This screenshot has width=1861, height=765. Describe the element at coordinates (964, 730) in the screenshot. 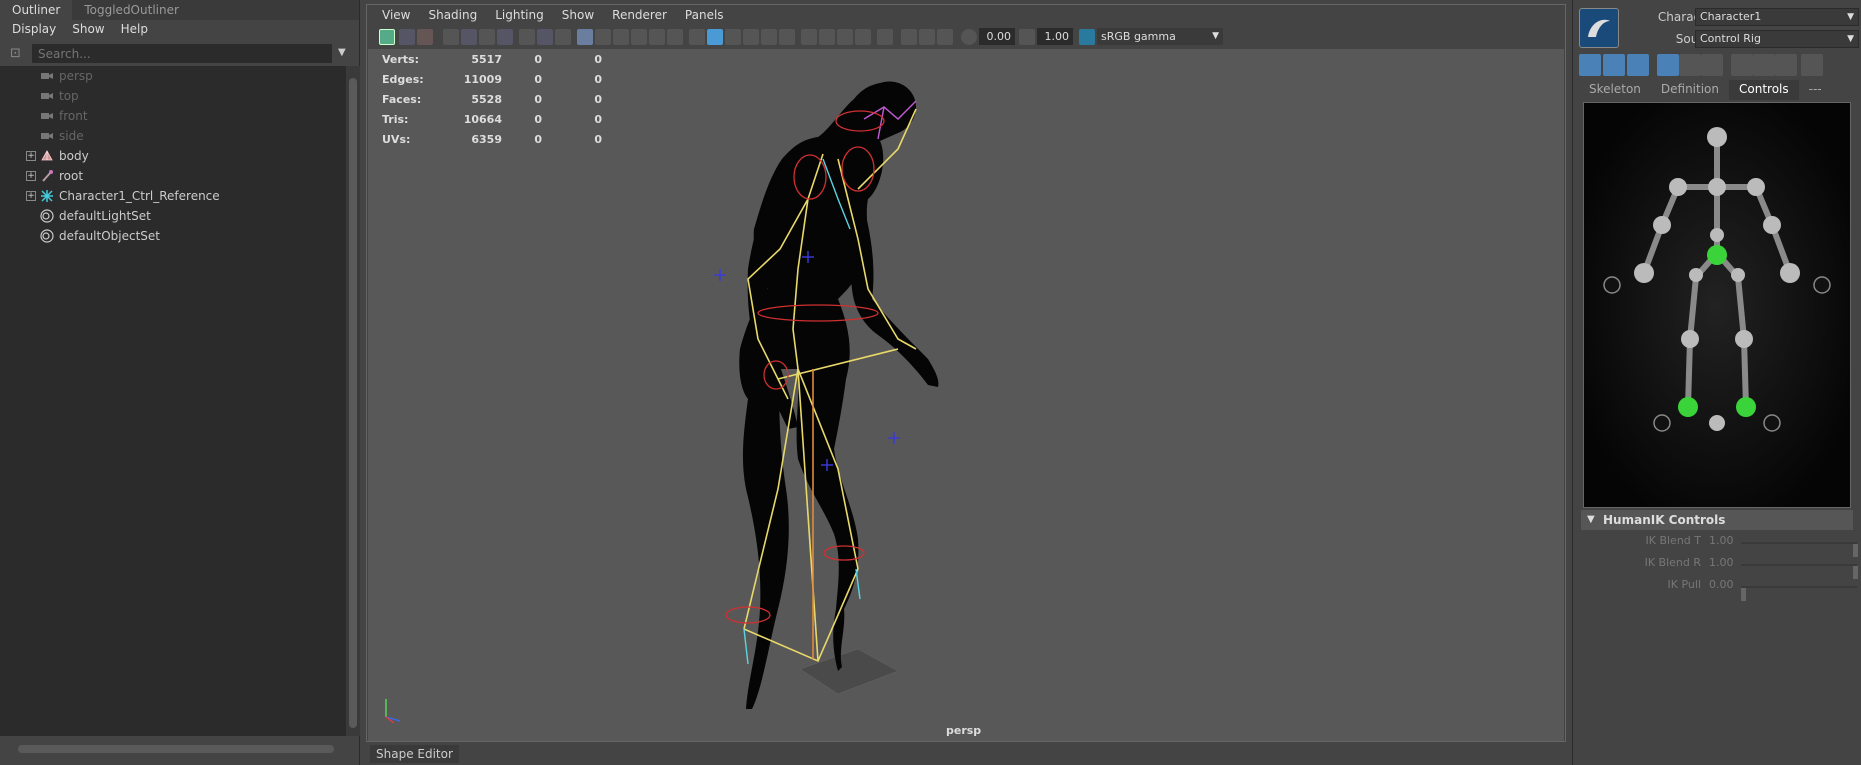

I see `camera-name-label: persp` at that location.